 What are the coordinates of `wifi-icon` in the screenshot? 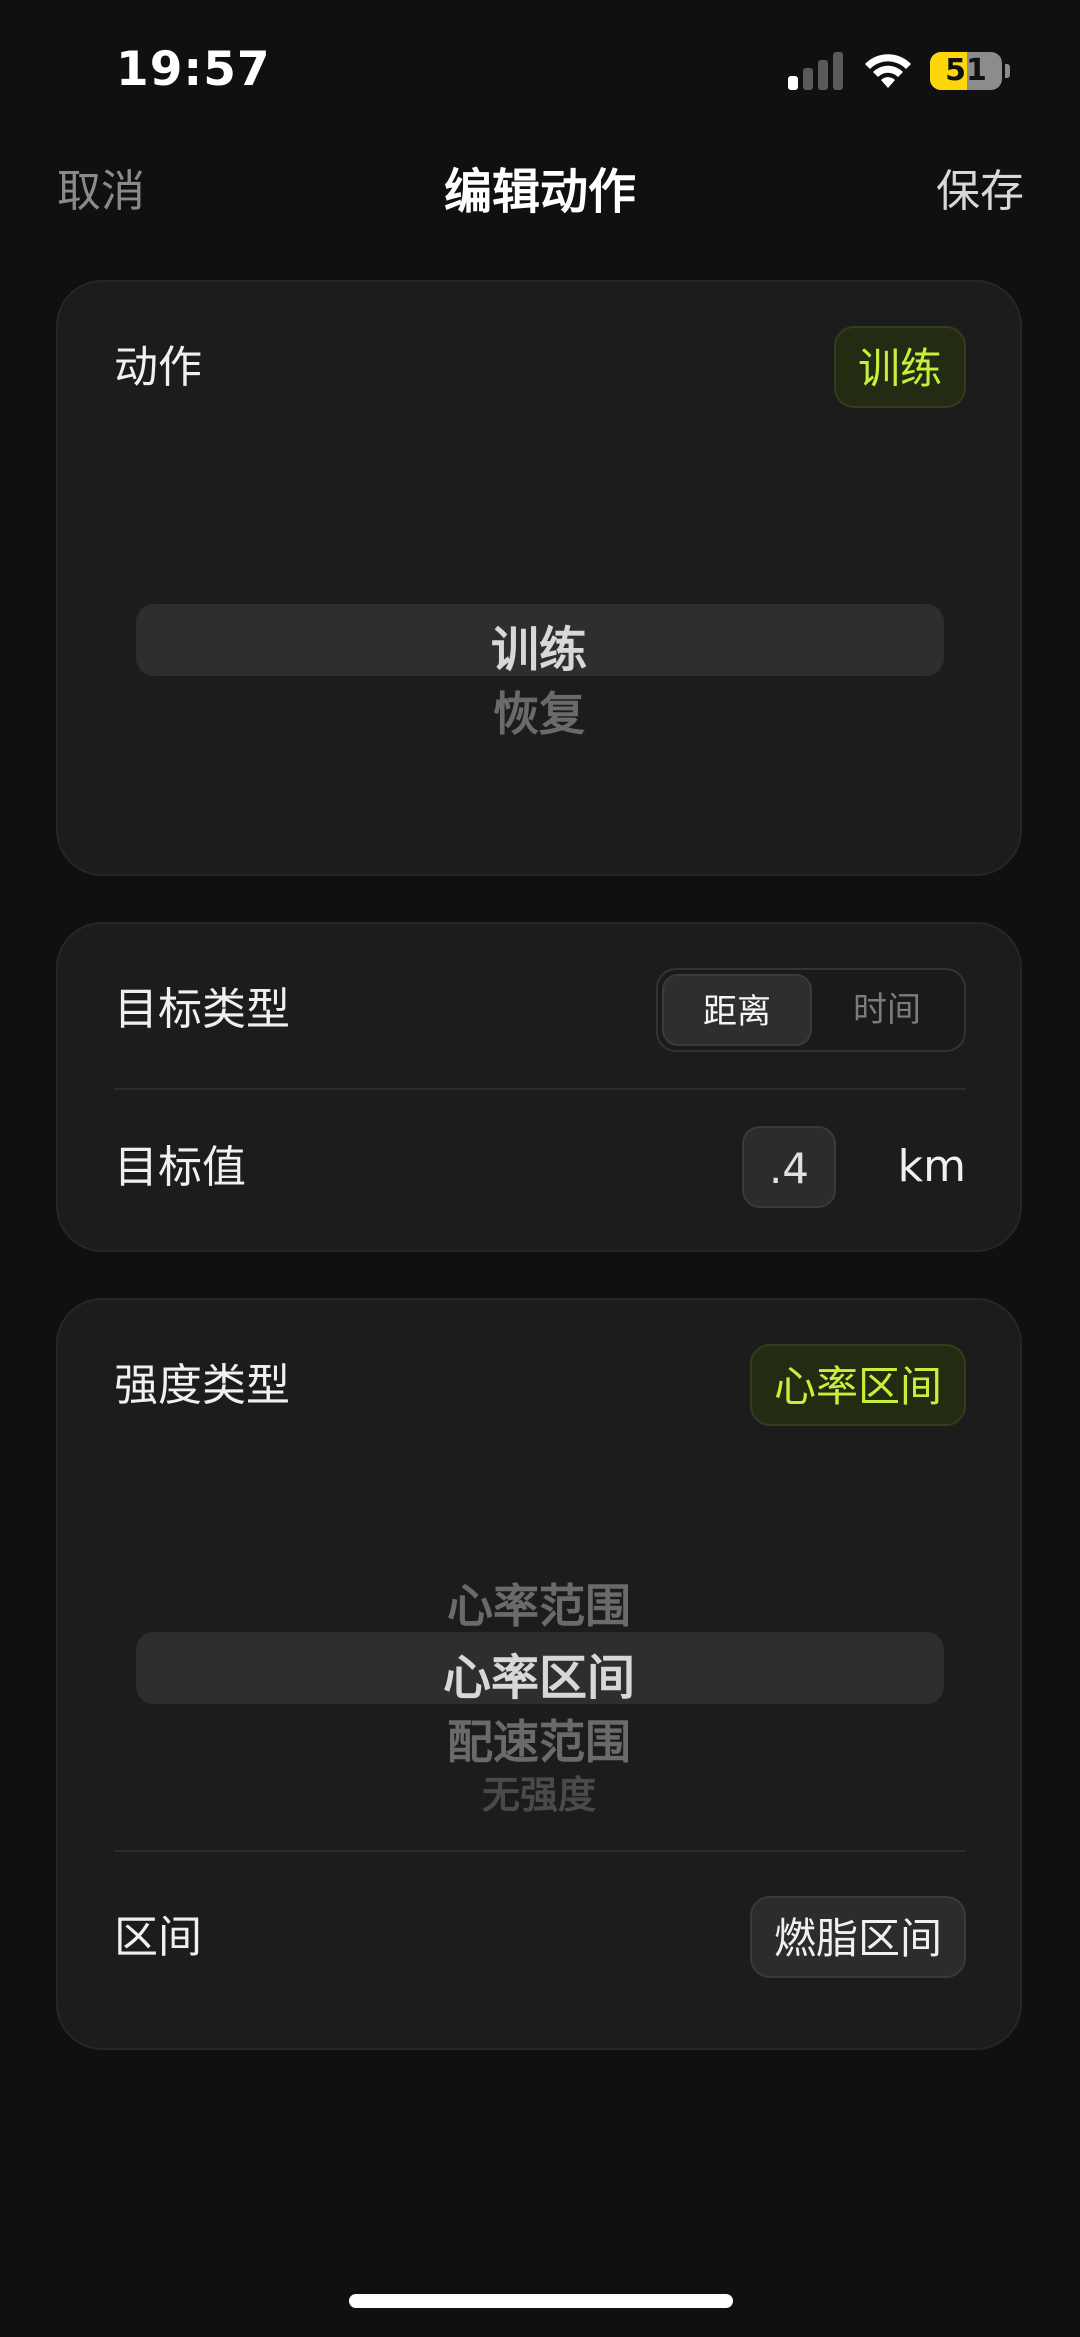 It's located at (888, 71).